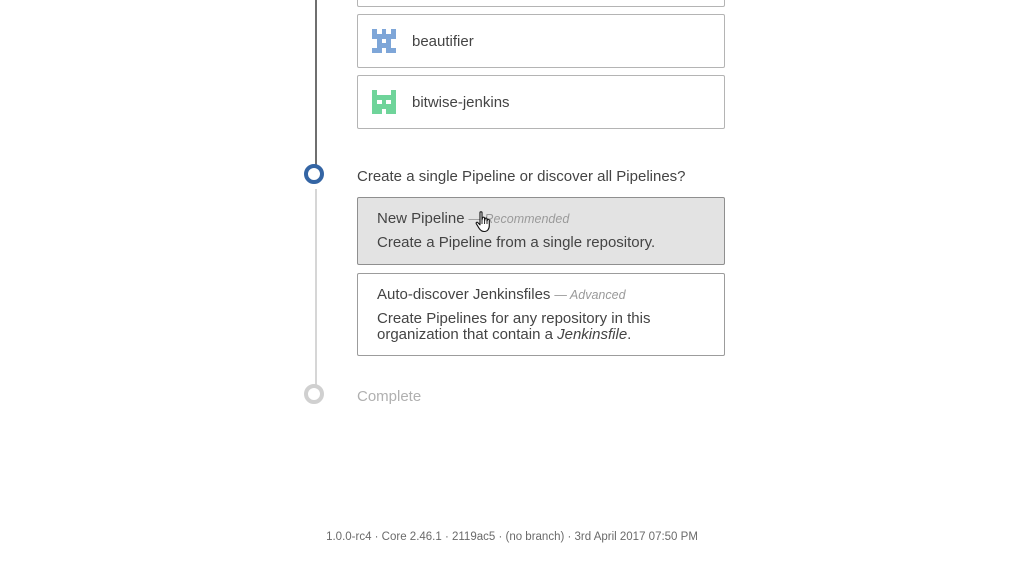 Image resolution: width=1024 pixels, height=565 pixels. I want to click on step-indicator-active, so click(314, 174).